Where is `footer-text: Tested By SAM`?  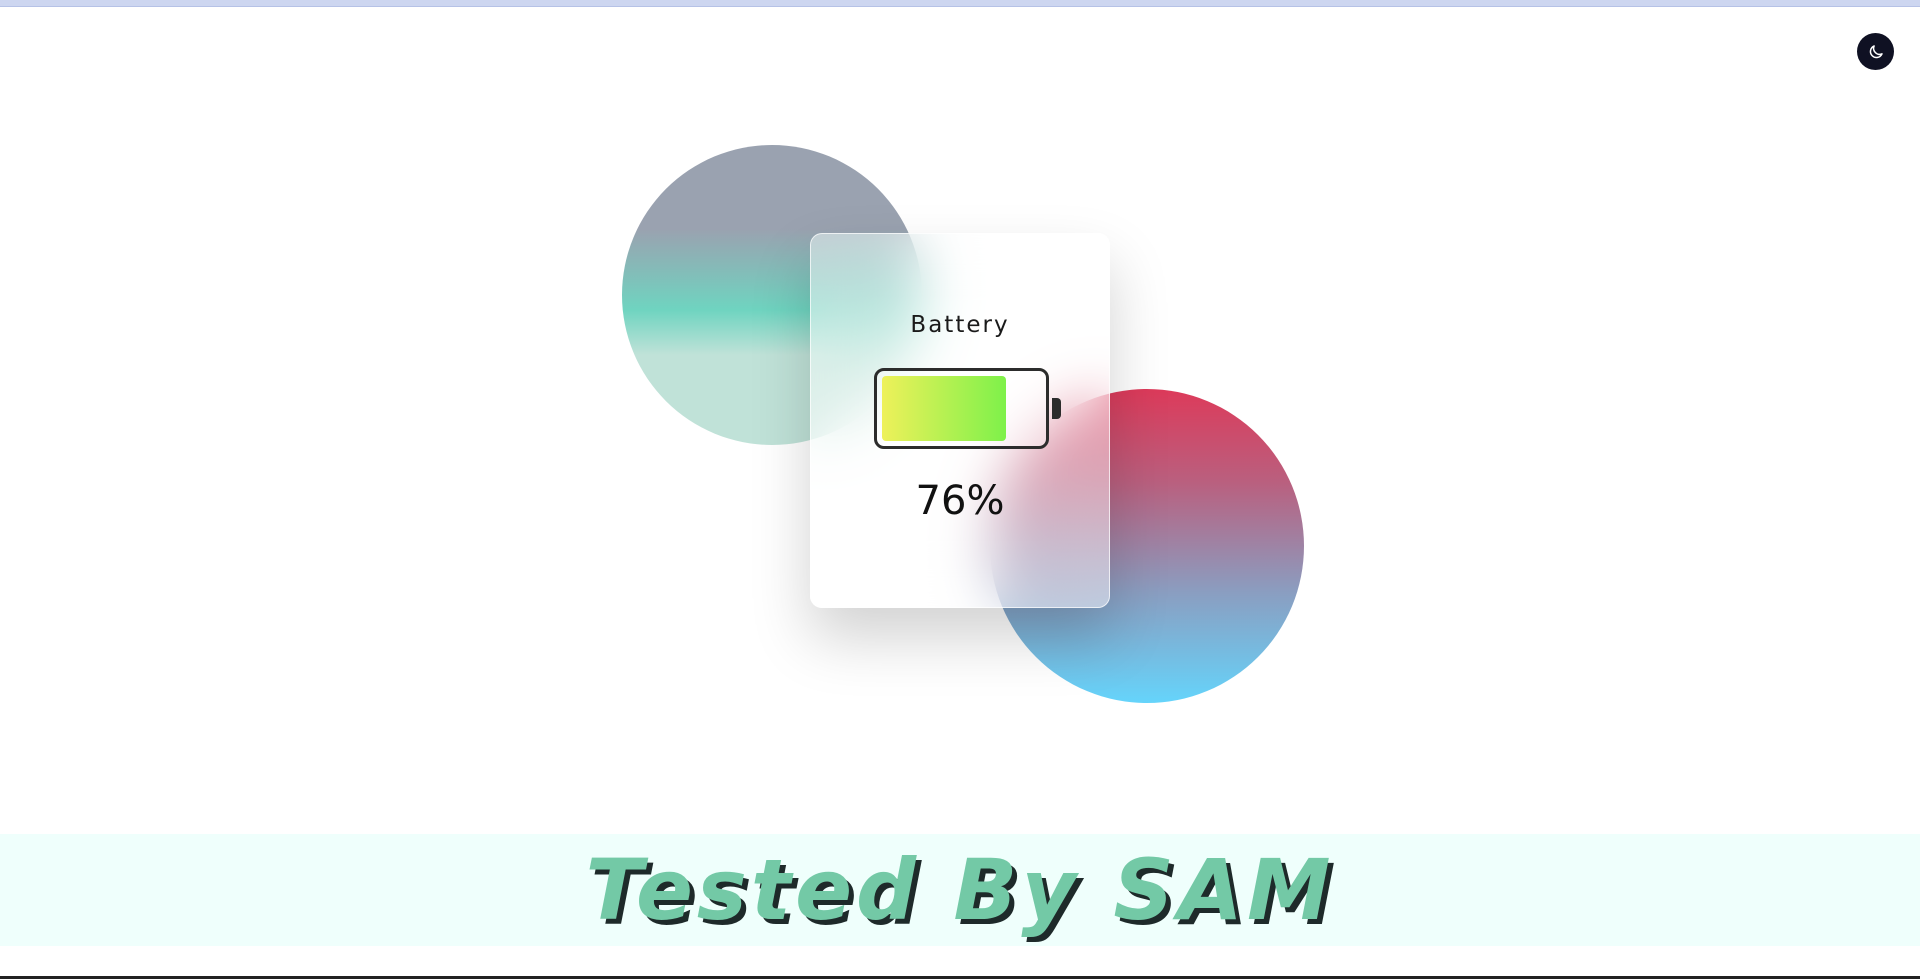 footer-text: Tested By SAM is located at coordinates (960, 890).